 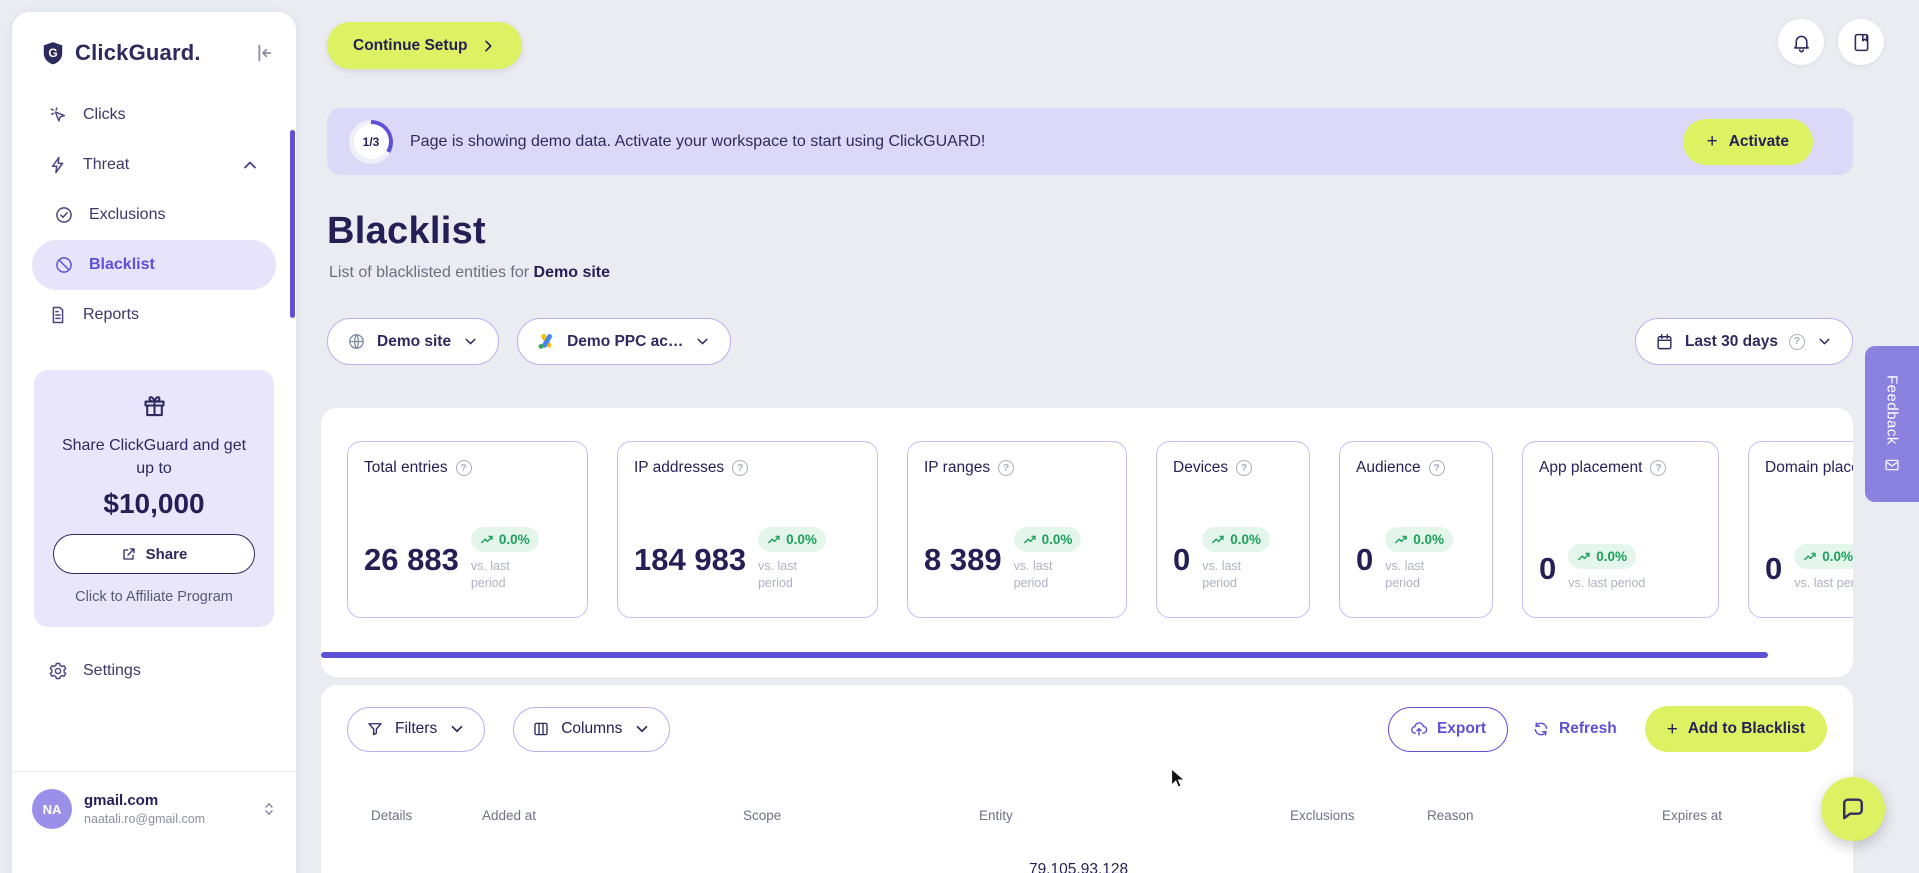 I want to click on chat-widget-button, so click(x=1853, y=809).